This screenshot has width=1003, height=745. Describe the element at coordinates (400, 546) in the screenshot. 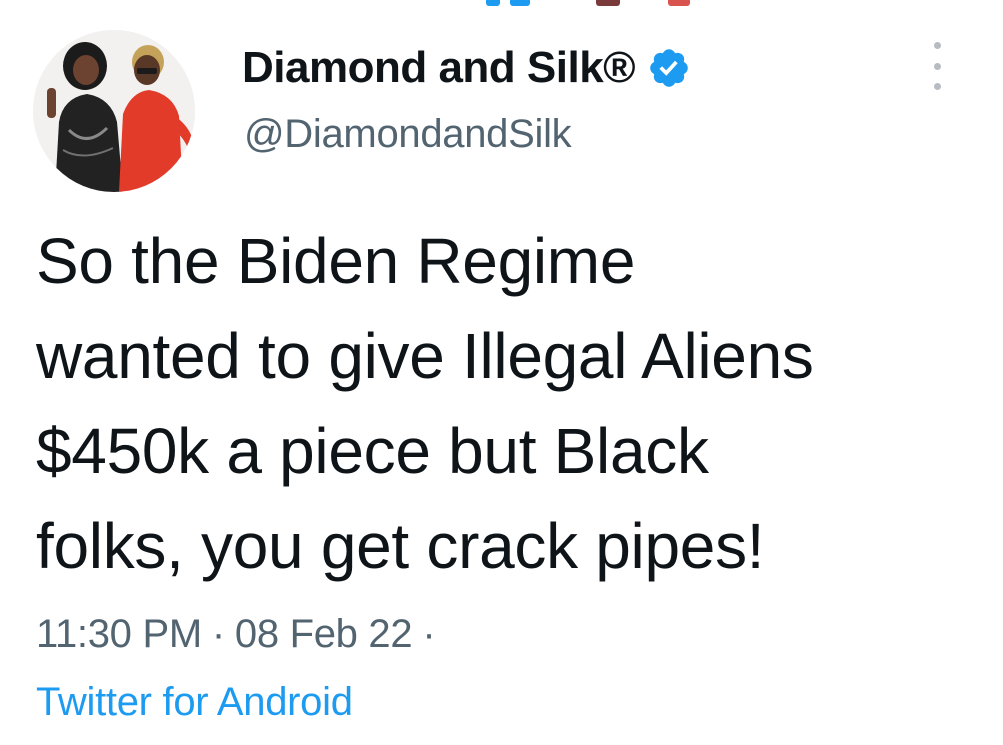

I see `tweet-text-line: folks, you get crack pipes!` at that location.